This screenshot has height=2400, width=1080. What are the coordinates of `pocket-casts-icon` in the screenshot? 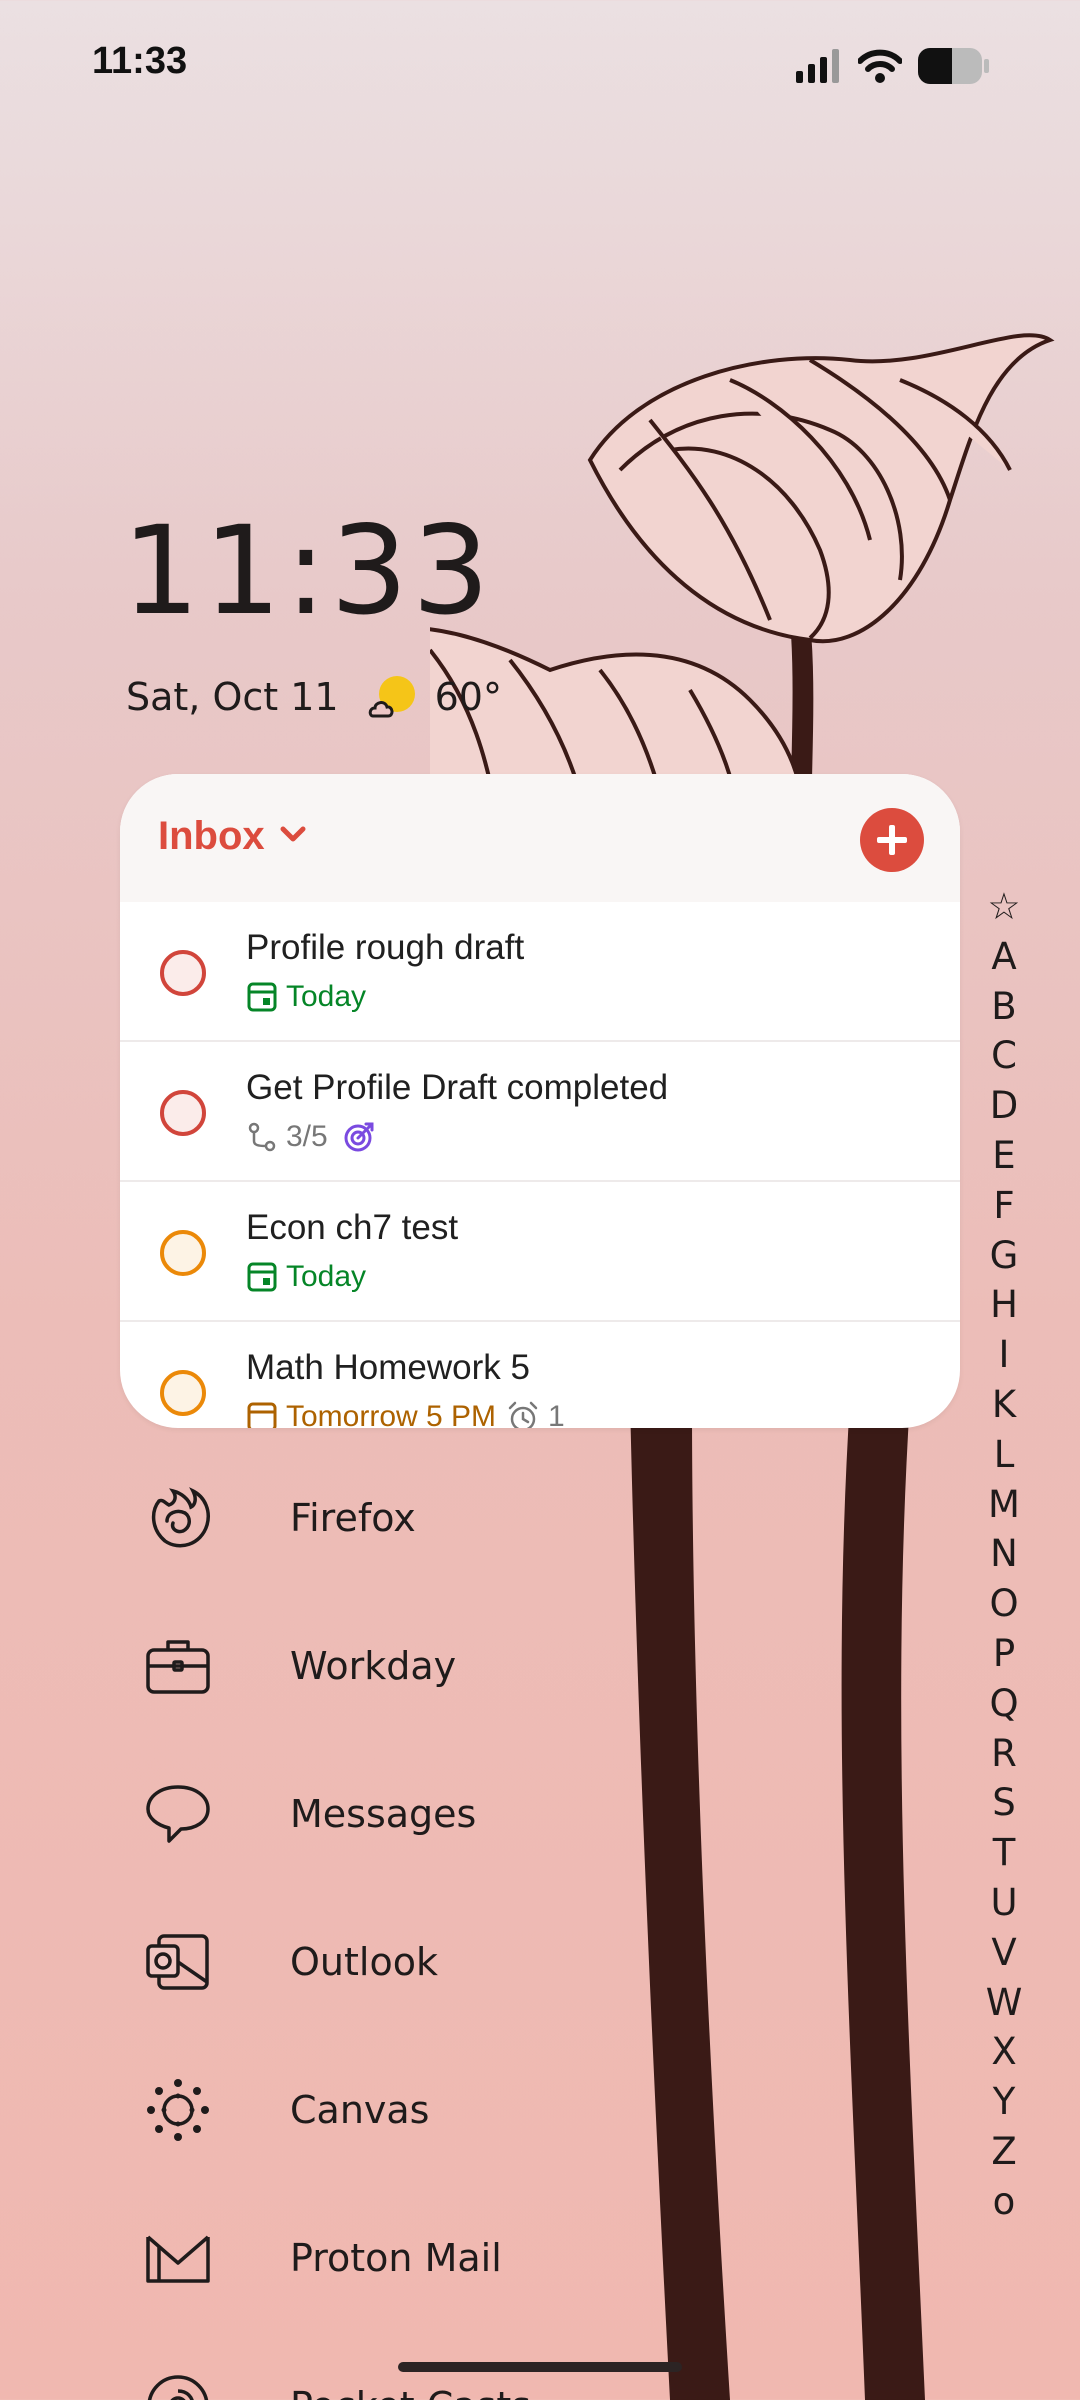 It's located at (178, 2387).